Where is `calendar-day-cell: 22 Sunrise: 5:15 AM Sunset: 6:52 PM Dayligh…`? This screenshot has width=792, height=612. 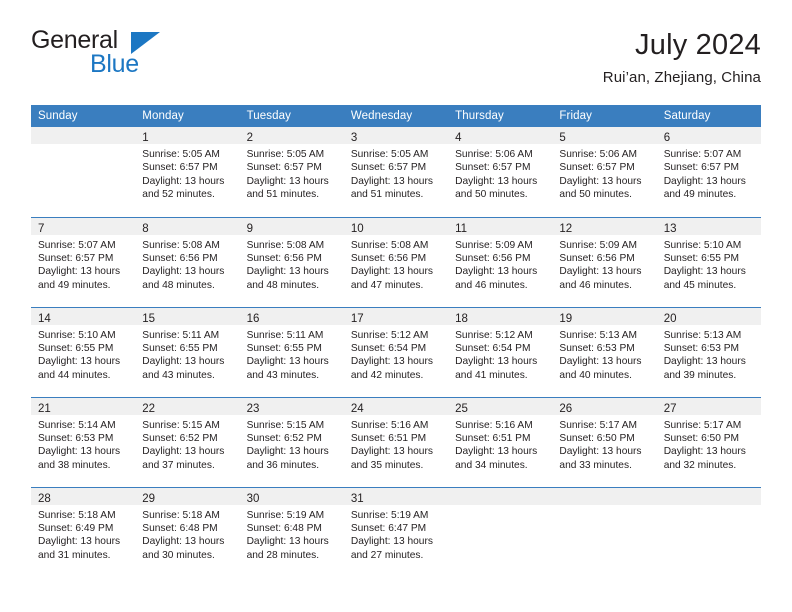 calendar-day-cell: 22 Sunrise: 5:15 AM Sunset: 6:52 PM Dayligh… is located at coordinates (187, 441).